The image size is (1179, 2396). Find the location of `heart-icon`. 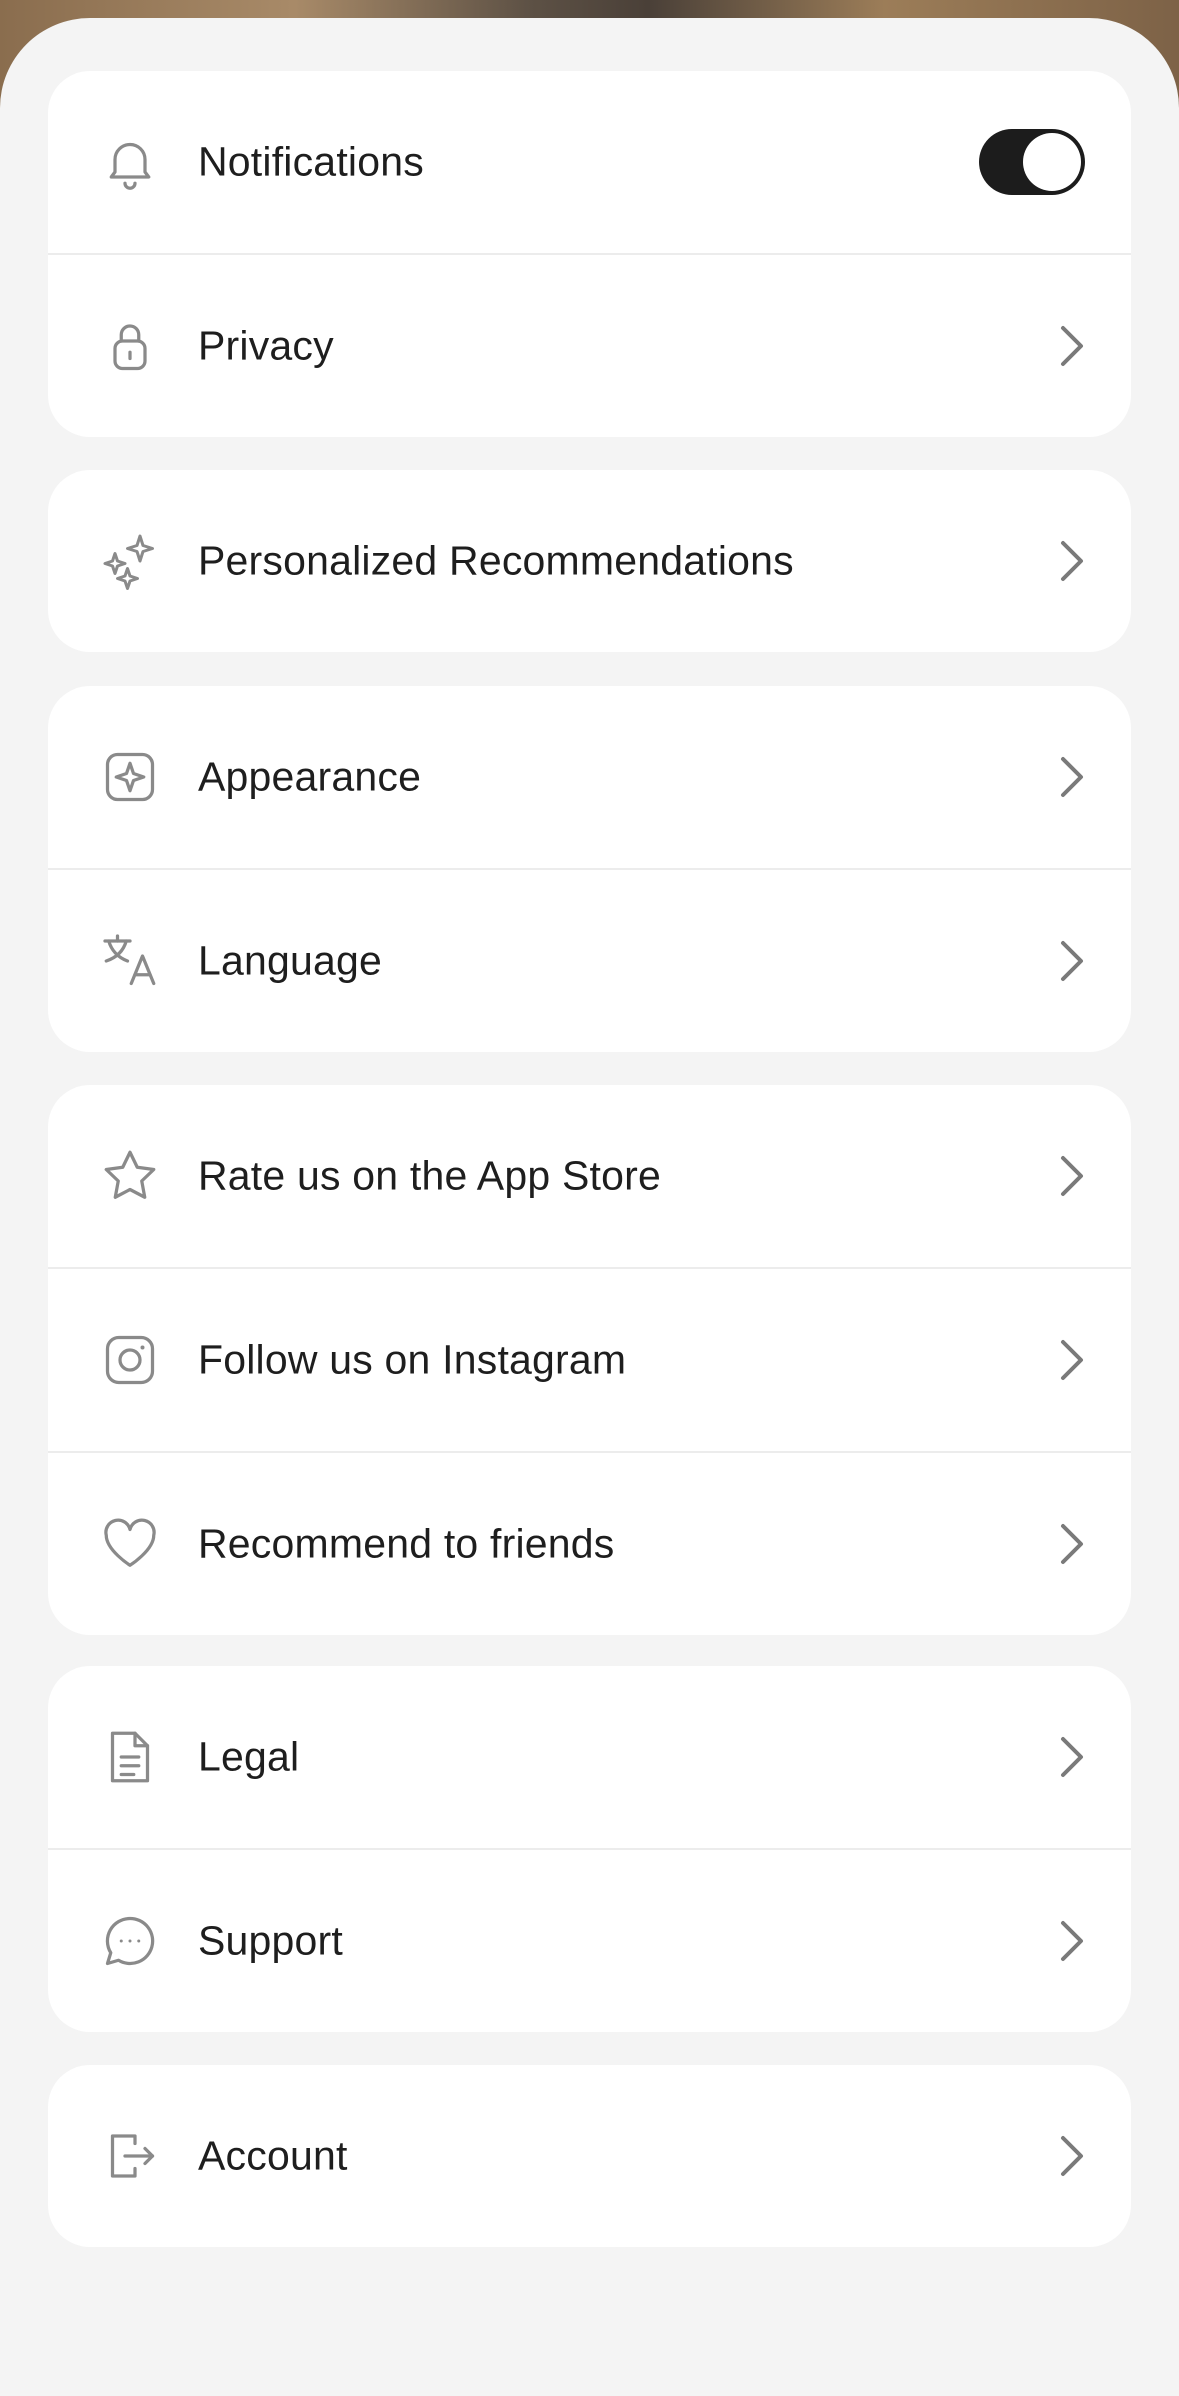

heart-icon is located at coordinates (130, 1544).